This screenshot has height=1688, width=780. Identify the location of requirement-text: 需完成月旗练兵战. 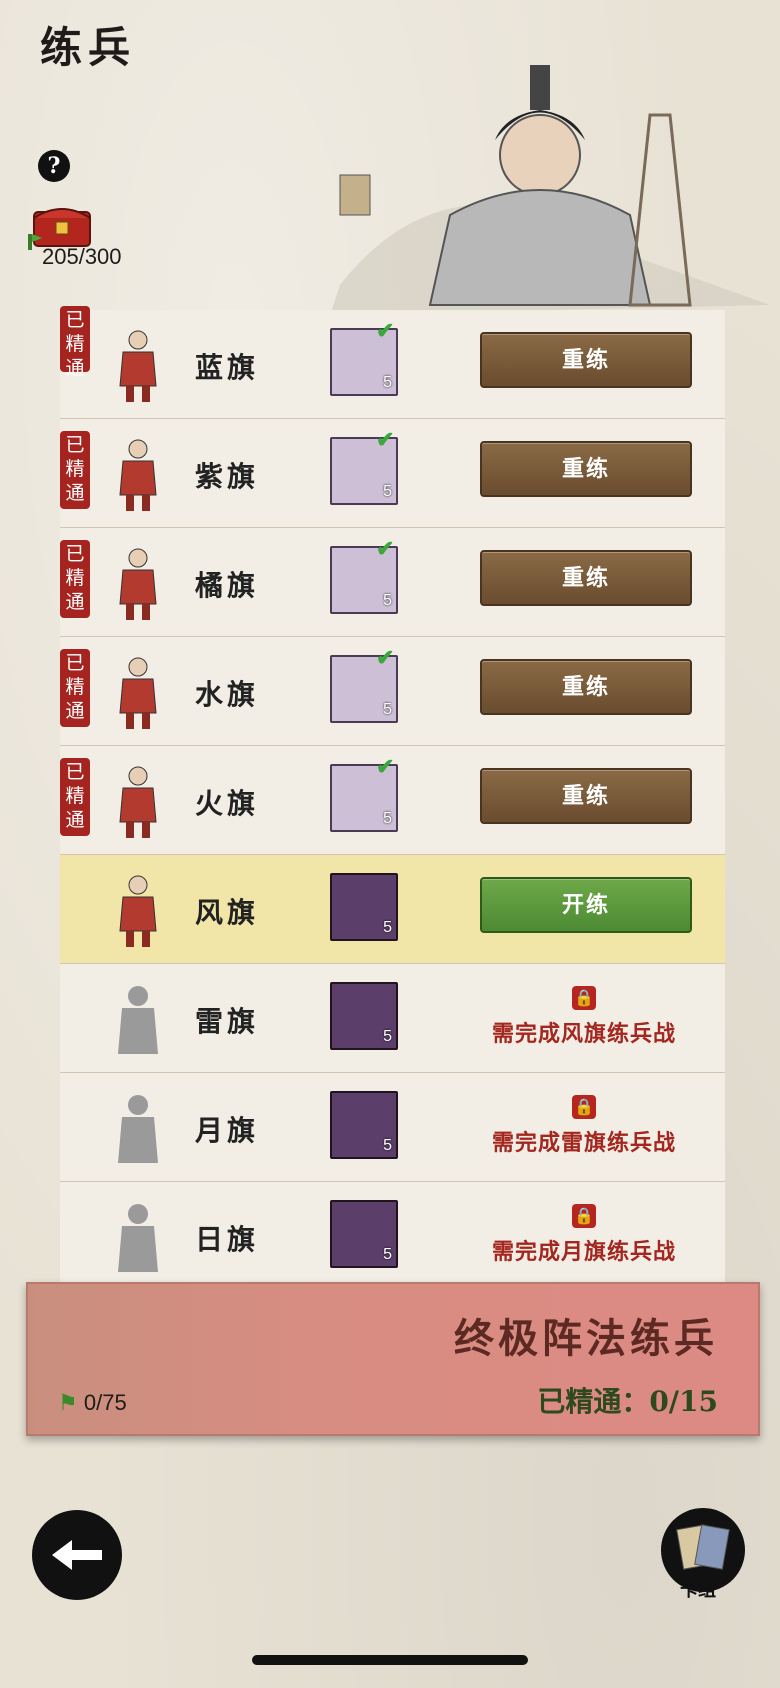
(583, 1252).